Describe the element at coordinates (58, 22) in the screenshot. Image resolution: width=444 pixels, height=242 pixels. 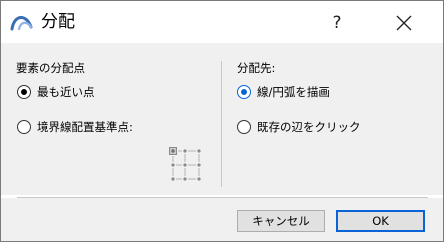
I see `dialog-title: 分配` at that location.